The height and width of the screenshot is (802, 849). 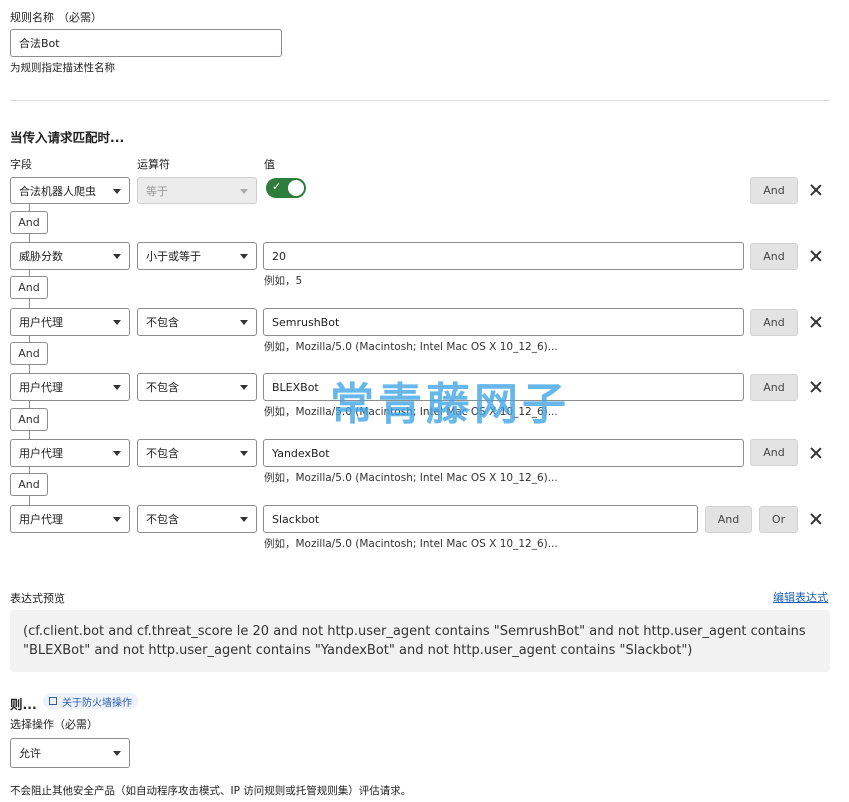 What do you see at coordinates (277, 186) in the screenshot?
I see `check-icon: ✓` at bounding box center [277, 186].